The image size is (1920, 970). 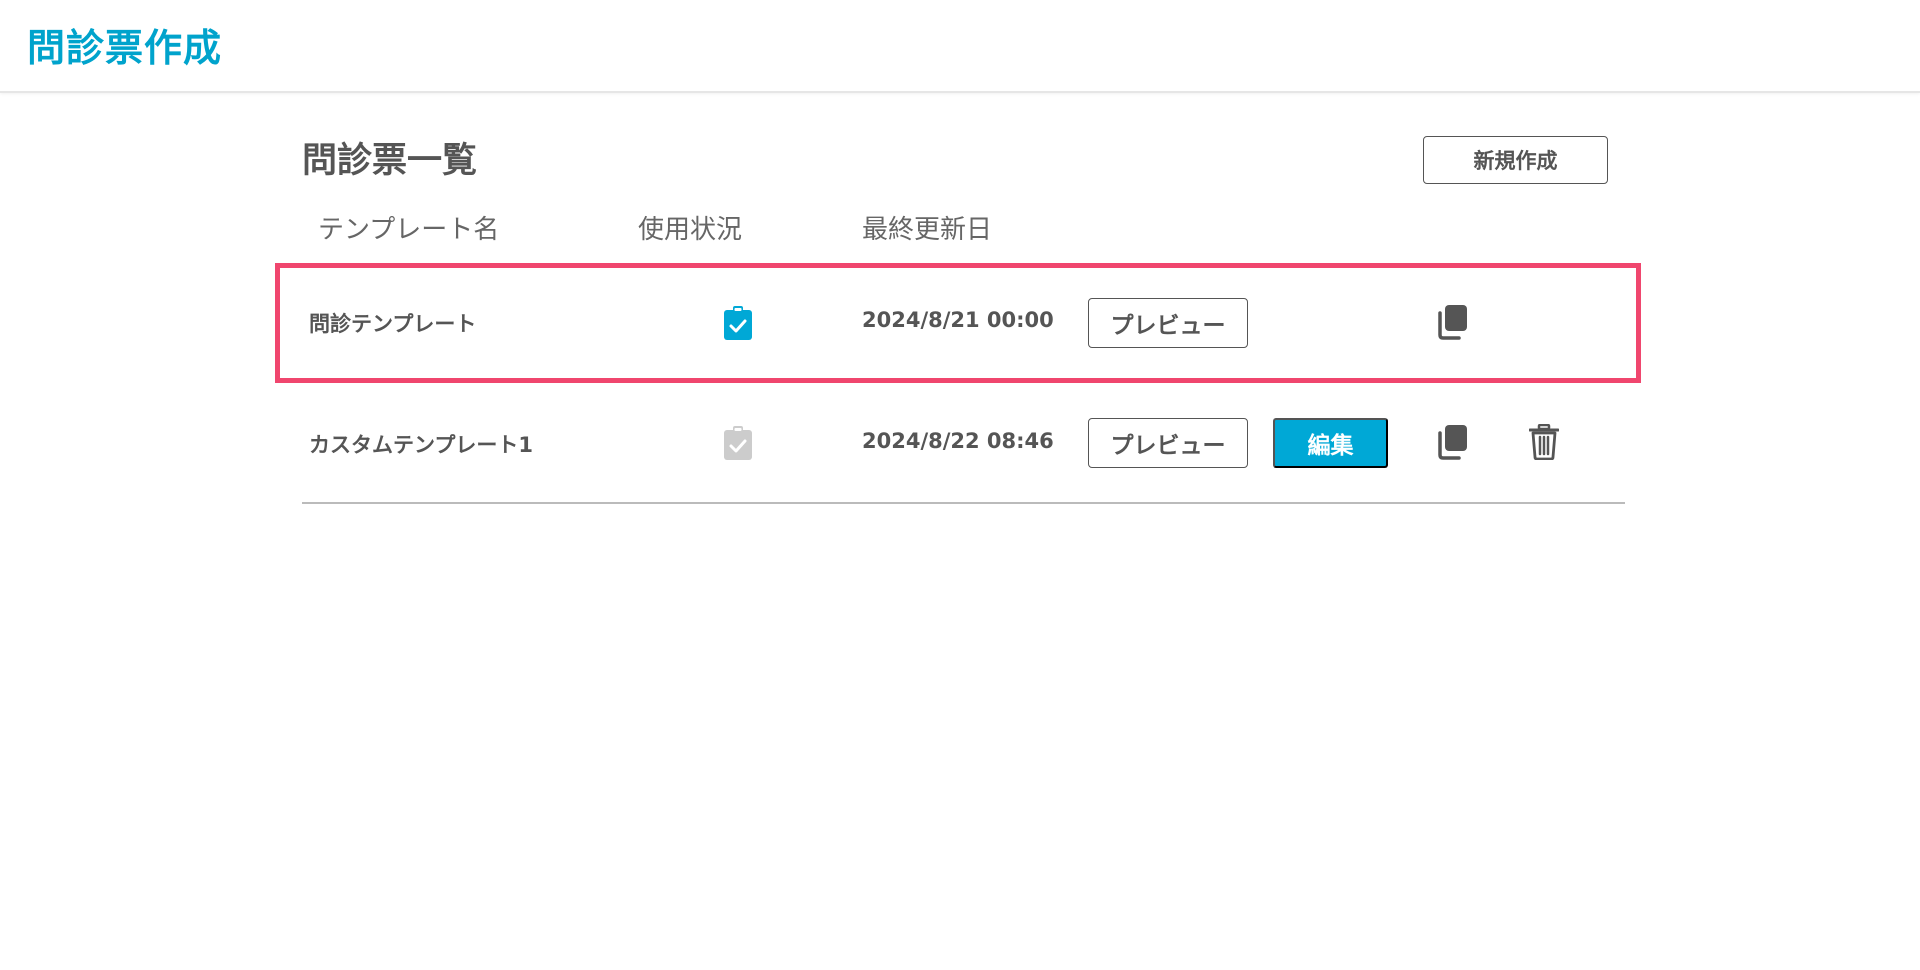 What do you see at coordinates (927, 230) in the screenshot?
I see `column-header-last-updated: 最終更新日` at bounding box center [927, 230].